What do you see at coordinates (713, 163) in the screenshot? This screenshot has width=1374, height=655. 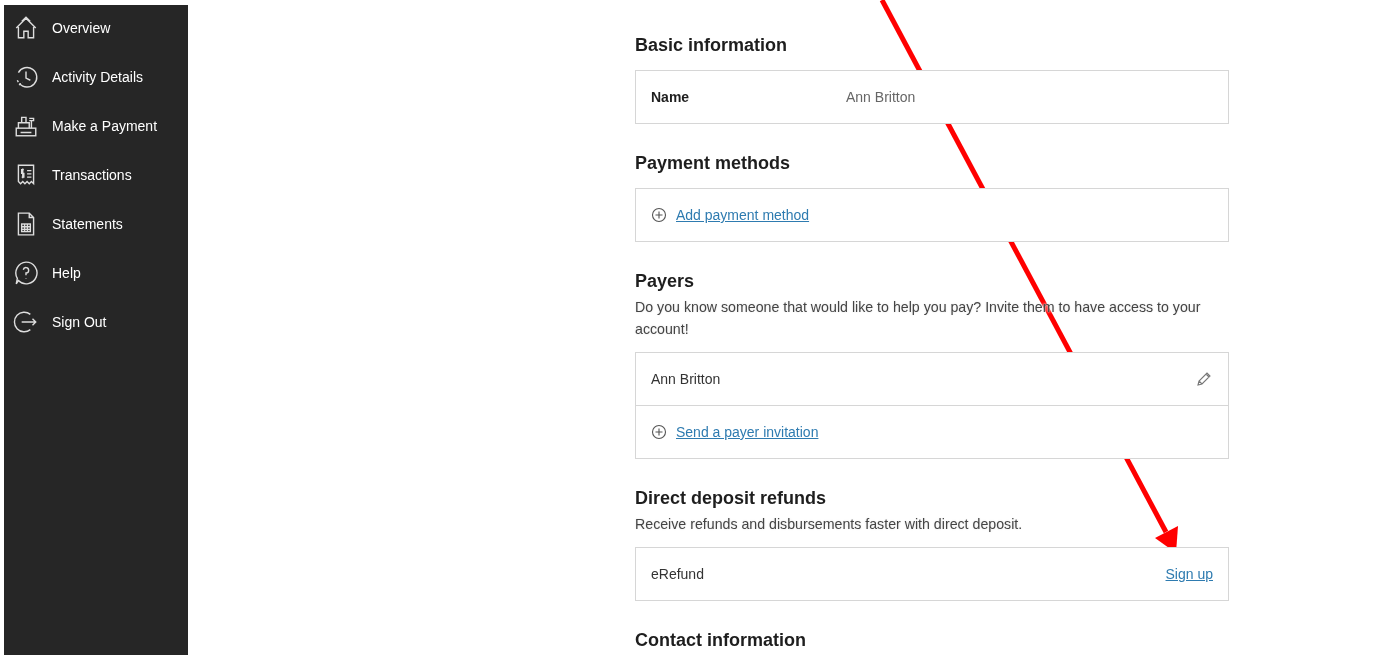 I see `section-heading: Payment methods` at bounding box center [713, 163].